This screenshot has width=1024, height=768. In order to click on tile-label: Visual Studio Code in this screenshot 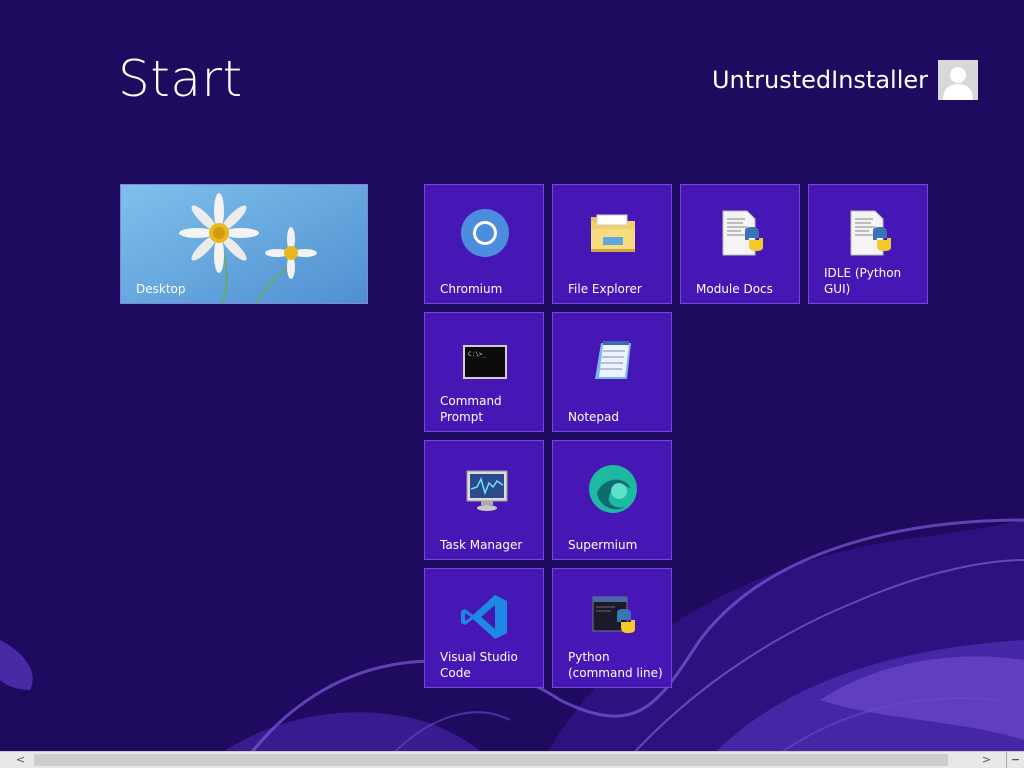, I will do `click(479, 665)`.